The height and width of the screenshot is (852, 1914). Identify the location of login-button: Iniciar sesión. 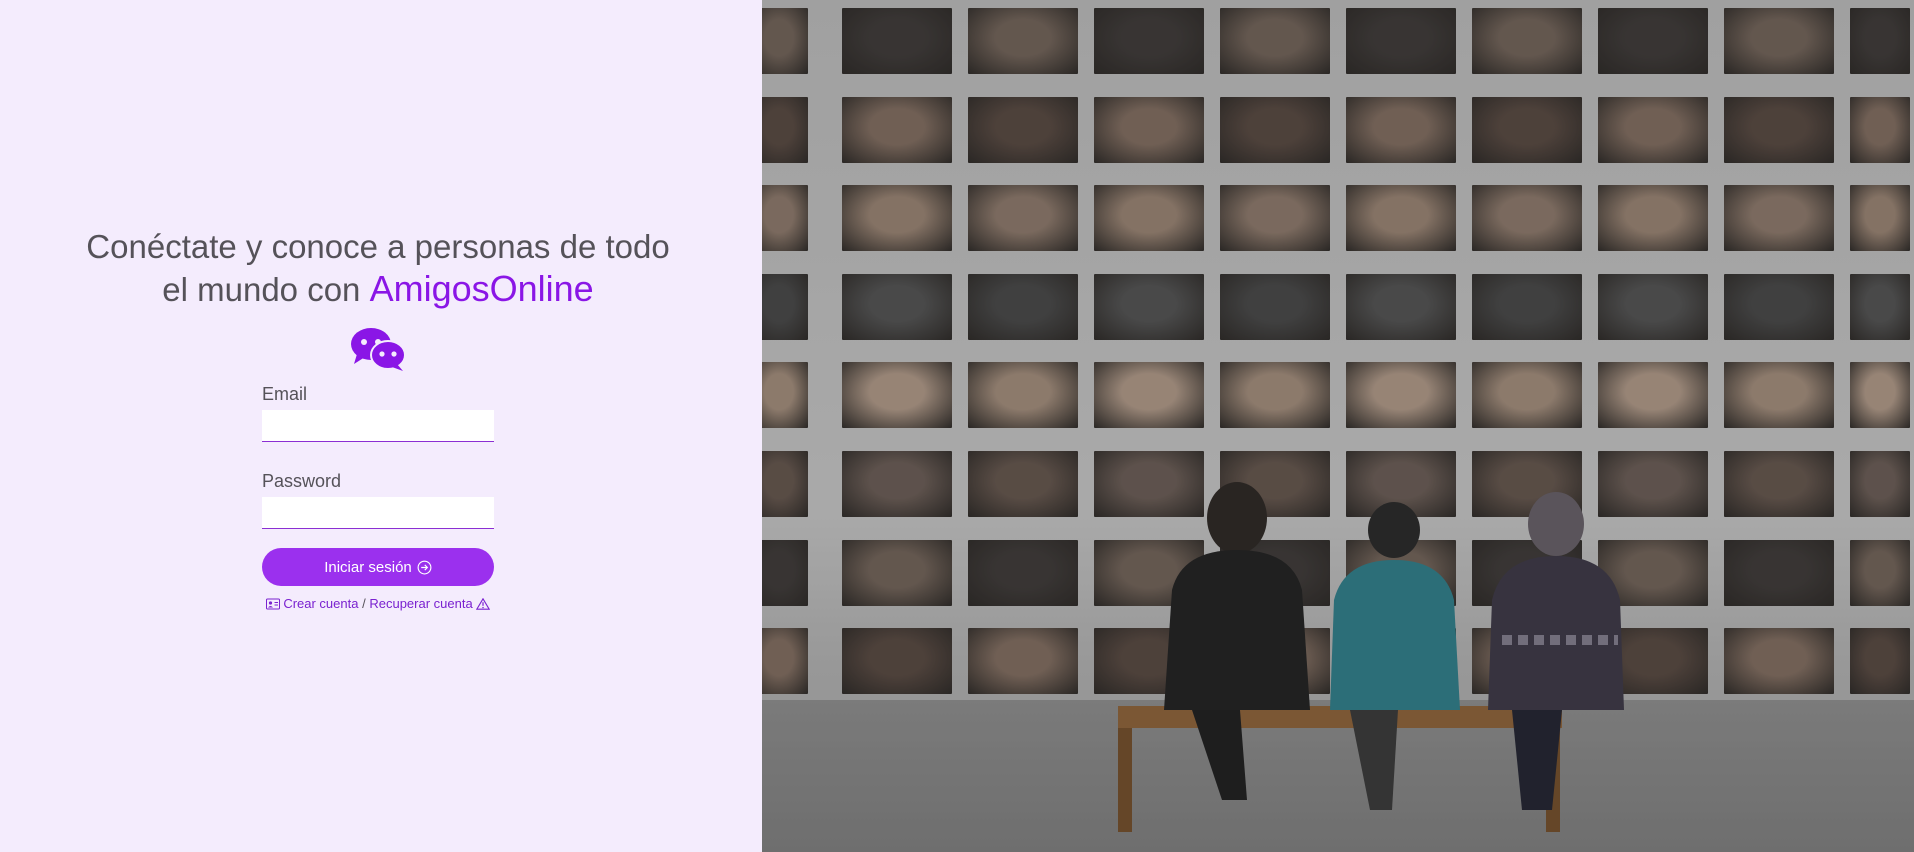
(378, 567).